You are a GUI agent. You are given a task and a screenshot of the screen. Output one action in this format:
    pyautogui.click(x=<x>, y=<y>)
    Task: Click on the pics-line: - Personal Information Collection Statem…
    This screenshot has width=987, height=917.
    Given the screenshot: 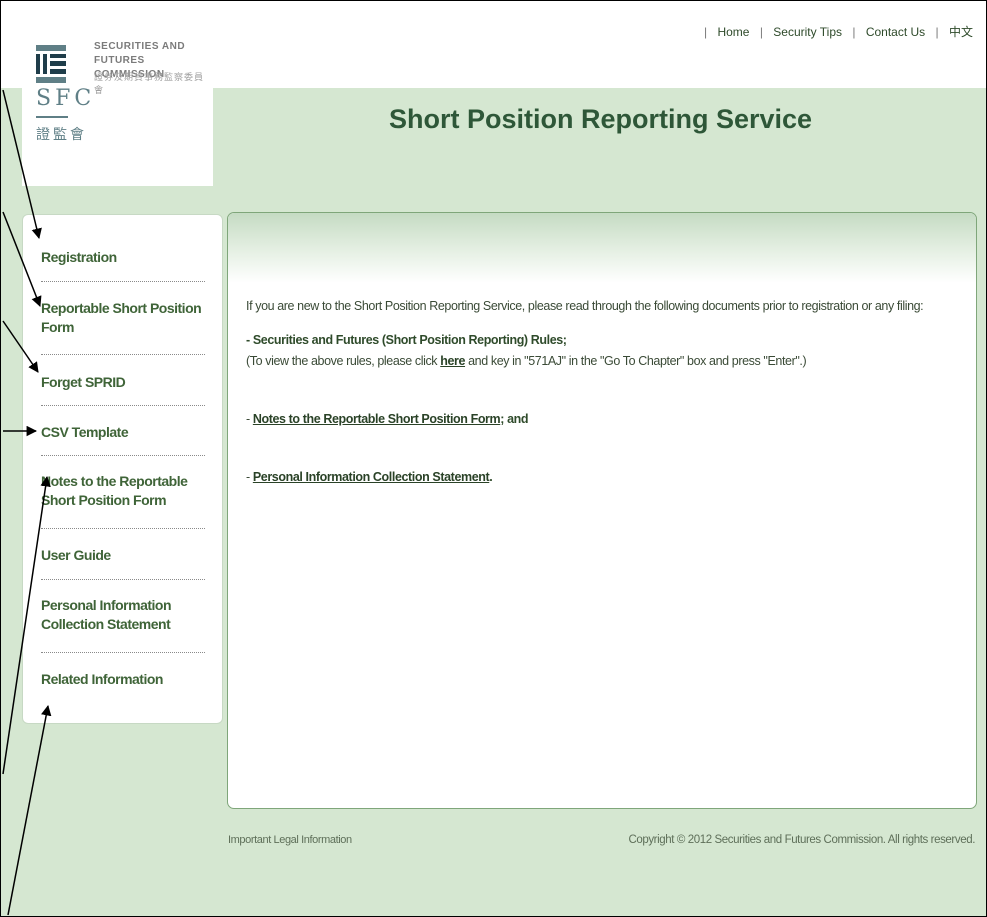 What is the action you would take?
    pyautogui.click(x=369, y=477)
    